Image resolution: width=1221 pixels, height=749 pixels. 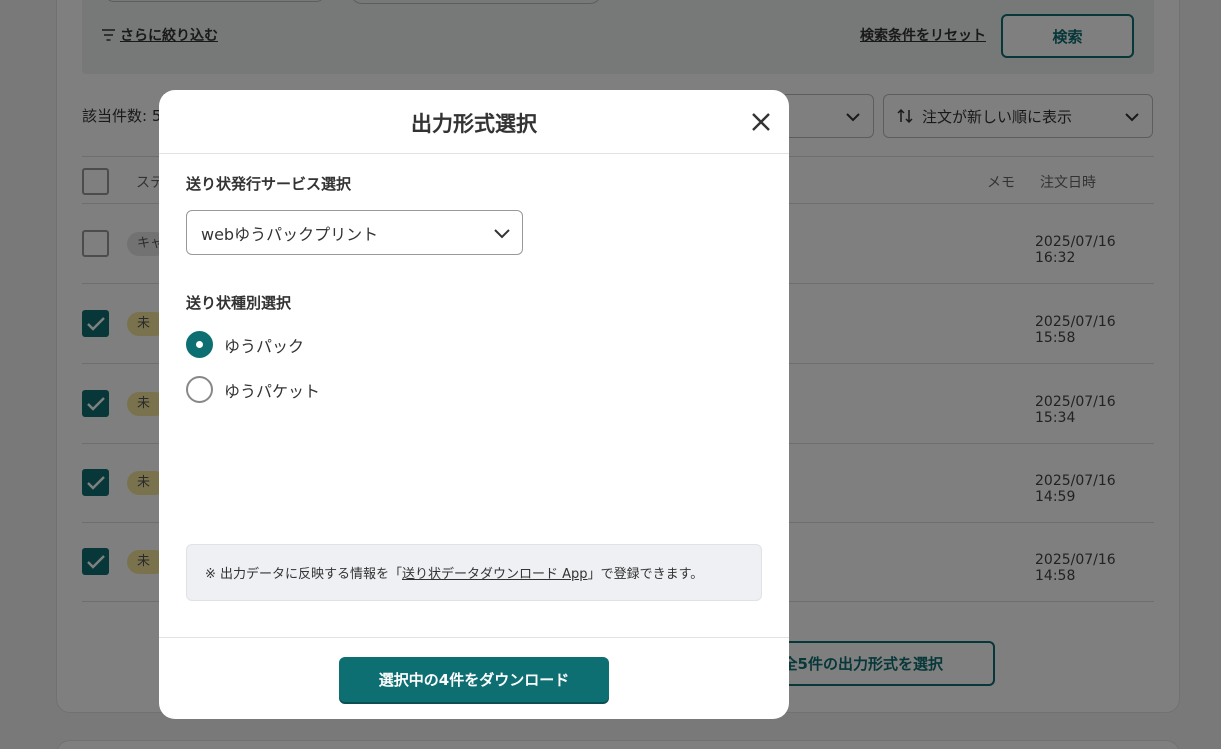 I want to click on type-section-label: 送り状種別選択, so click(x=239, y=303).